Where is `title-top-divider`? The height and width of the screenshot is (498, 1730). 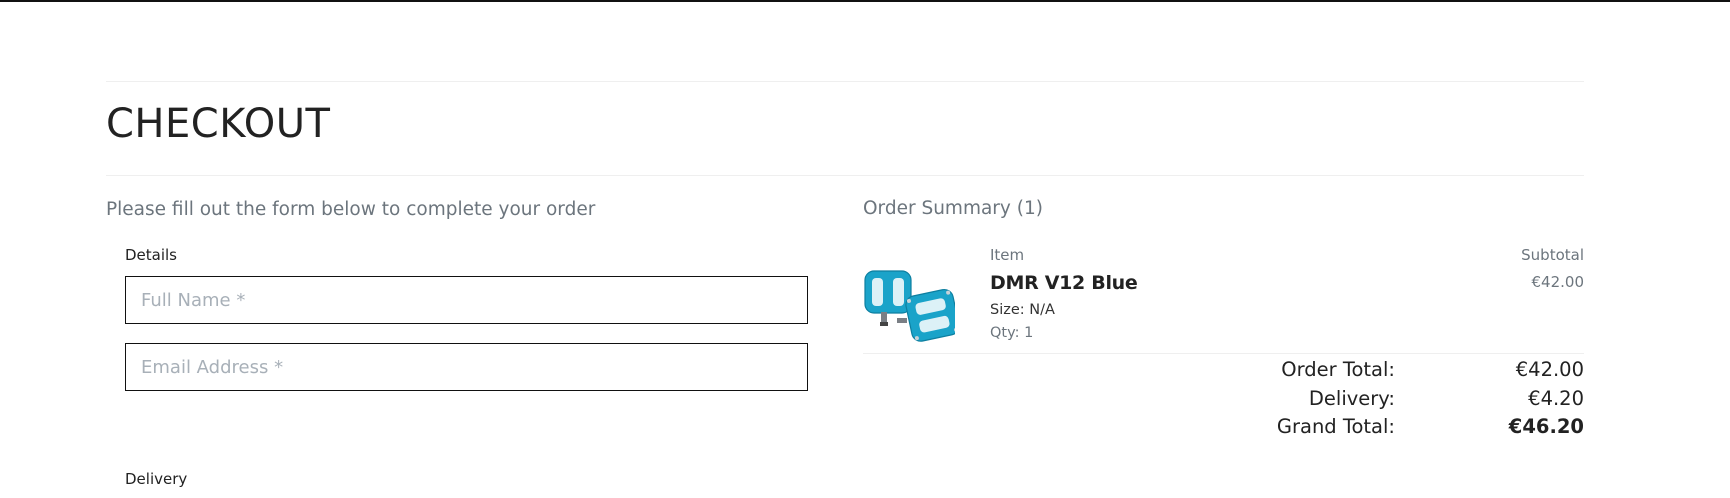
title-top-divider is located at coordinates (845, 81).